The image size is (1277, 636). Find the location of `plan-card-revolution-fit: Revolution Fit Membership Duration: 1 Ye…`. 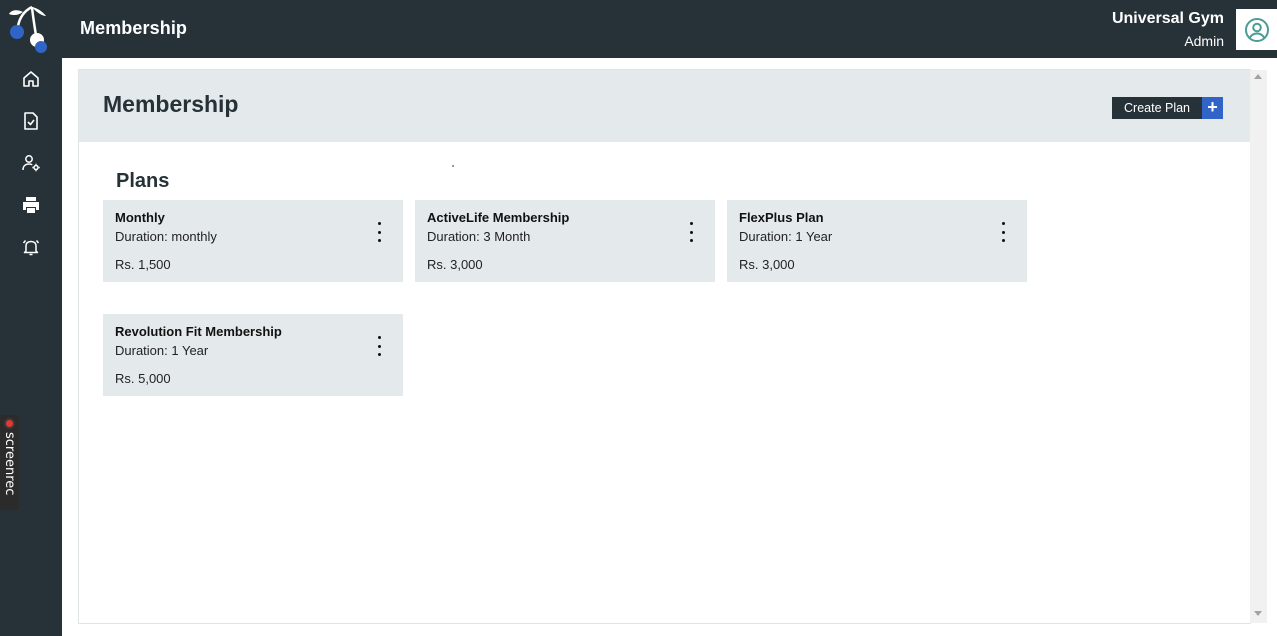

plan-card-revolution-fit: Revolution Fit Membership Duration: 1 Ye… is located at coordinates (253, 355).